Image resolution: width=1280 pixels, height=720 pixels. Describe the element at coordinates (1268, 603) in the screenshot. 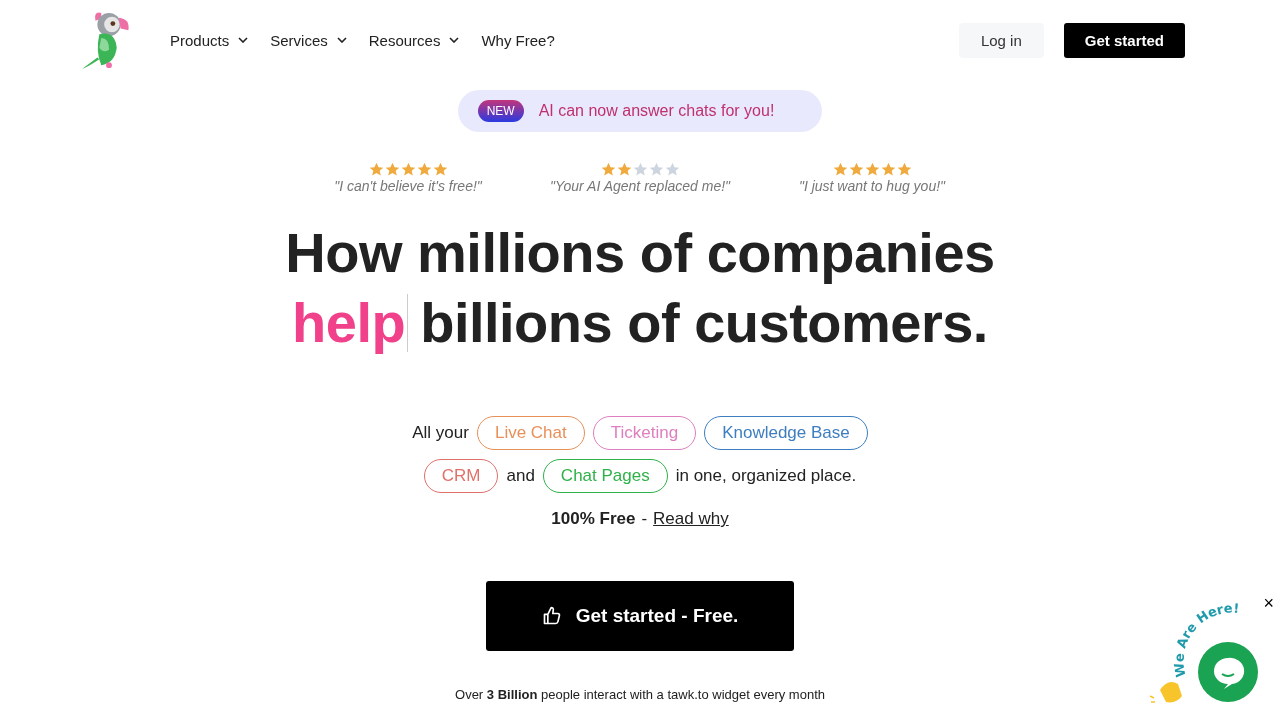

I see `close-button: ×` at that location.